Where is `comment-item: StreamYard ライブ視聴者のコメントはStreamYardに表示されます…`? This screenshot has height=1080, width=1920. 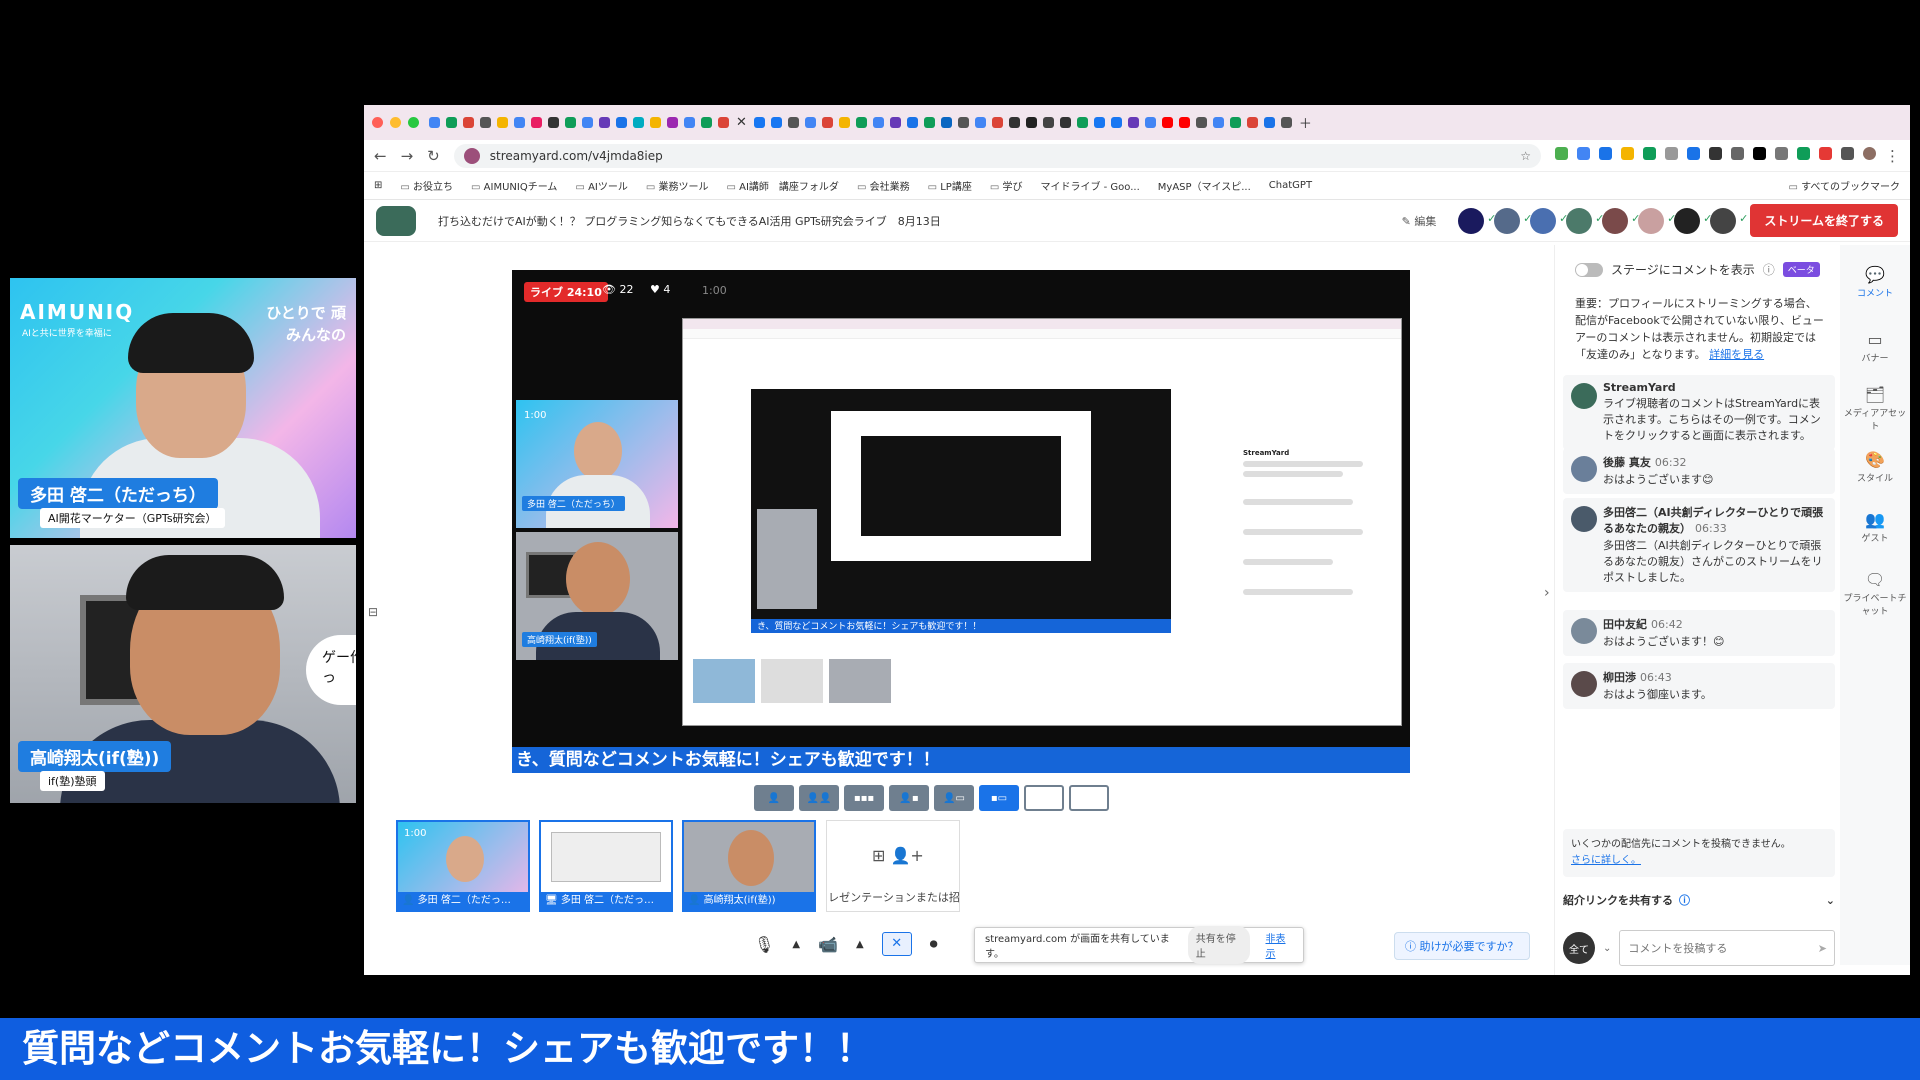 comment-item: StreamYard ライブ視聴者のコメントはStreamYardに表示されます… is located at coordinates (1699, 412).